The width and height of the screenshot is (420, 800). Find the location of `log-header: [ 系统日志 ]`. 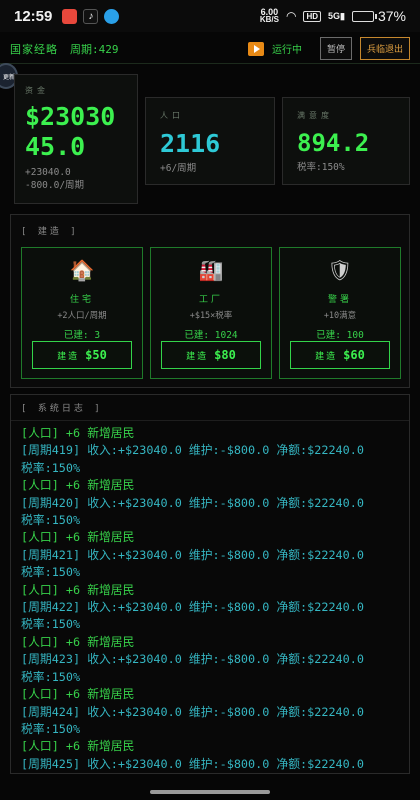

log-header: [ 系统日志 ] is located at coordinates (210, 408).